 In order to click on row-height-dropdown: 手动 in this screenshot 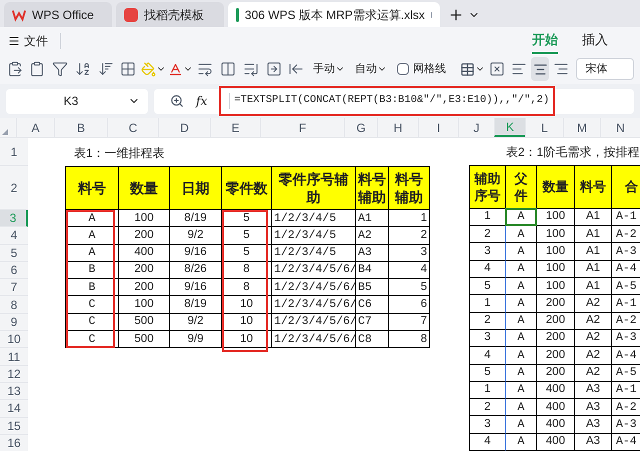, I will do `click(328, 69)`.